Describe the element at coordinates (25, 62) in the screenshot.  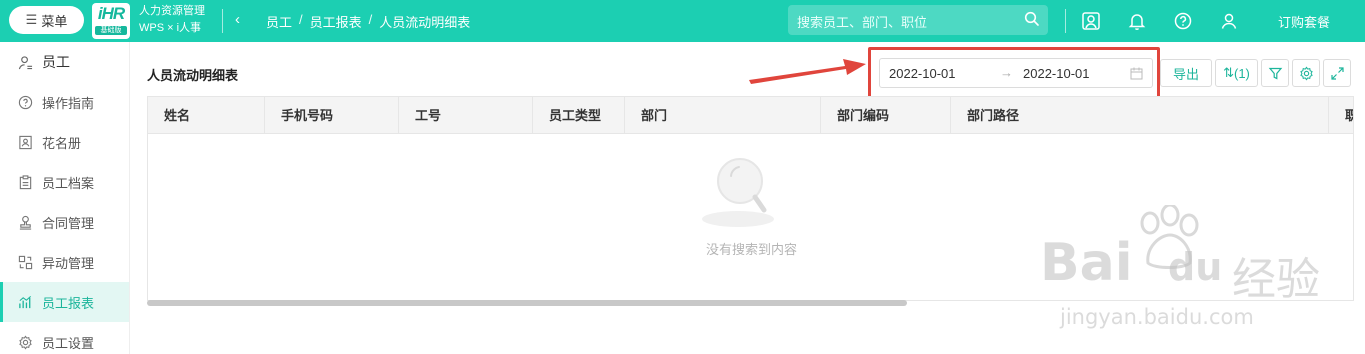
I see `person-icon` at that location.